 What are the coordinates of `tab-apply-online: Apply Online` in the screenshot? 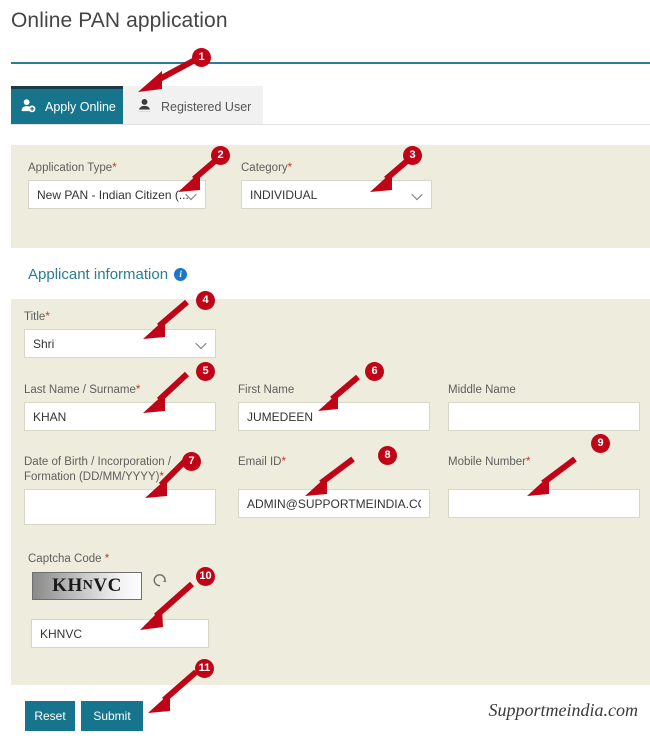 It's located at (67, 105).